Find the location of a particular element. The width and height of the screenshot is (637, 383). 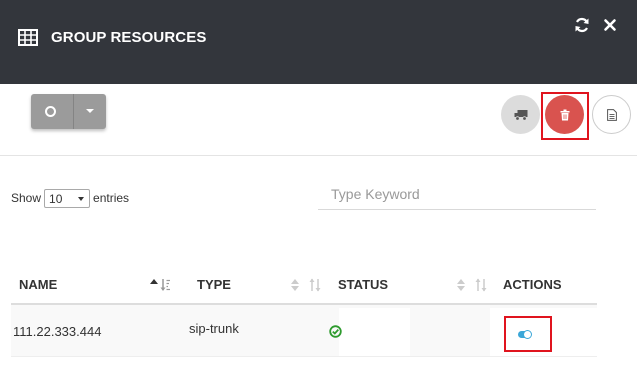

entries-label: entries is located at coordinates (111, 198).